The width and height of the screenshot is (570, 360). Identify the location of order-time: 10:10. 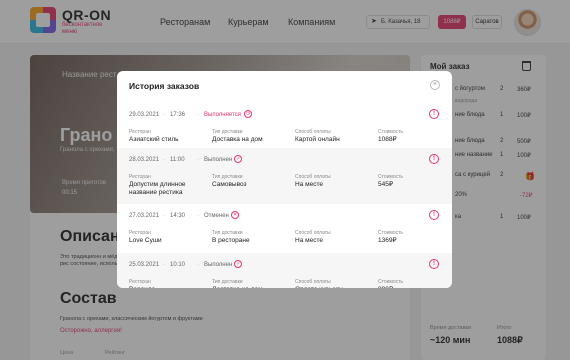
(178, 265).